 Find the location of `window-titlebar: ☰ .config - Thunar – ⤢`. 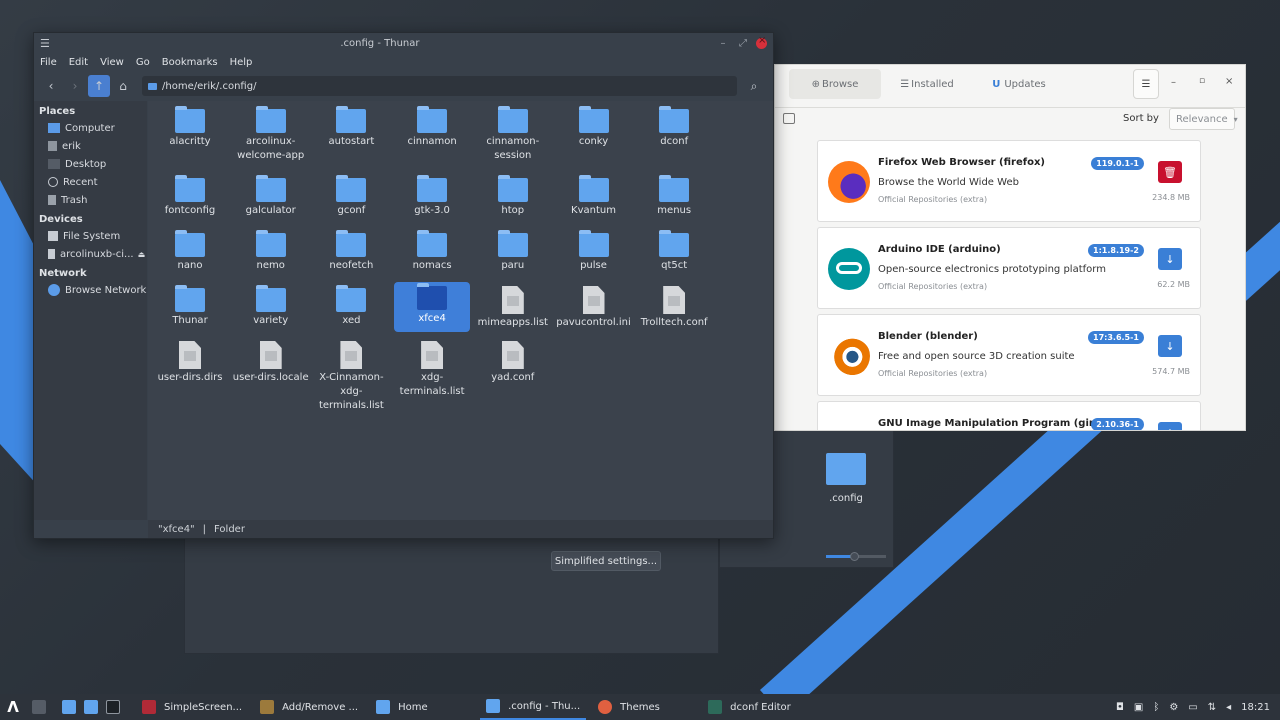

window-titlebar: ☰ .config - Thunar – ⤢ is located at coordinates (403, 43).